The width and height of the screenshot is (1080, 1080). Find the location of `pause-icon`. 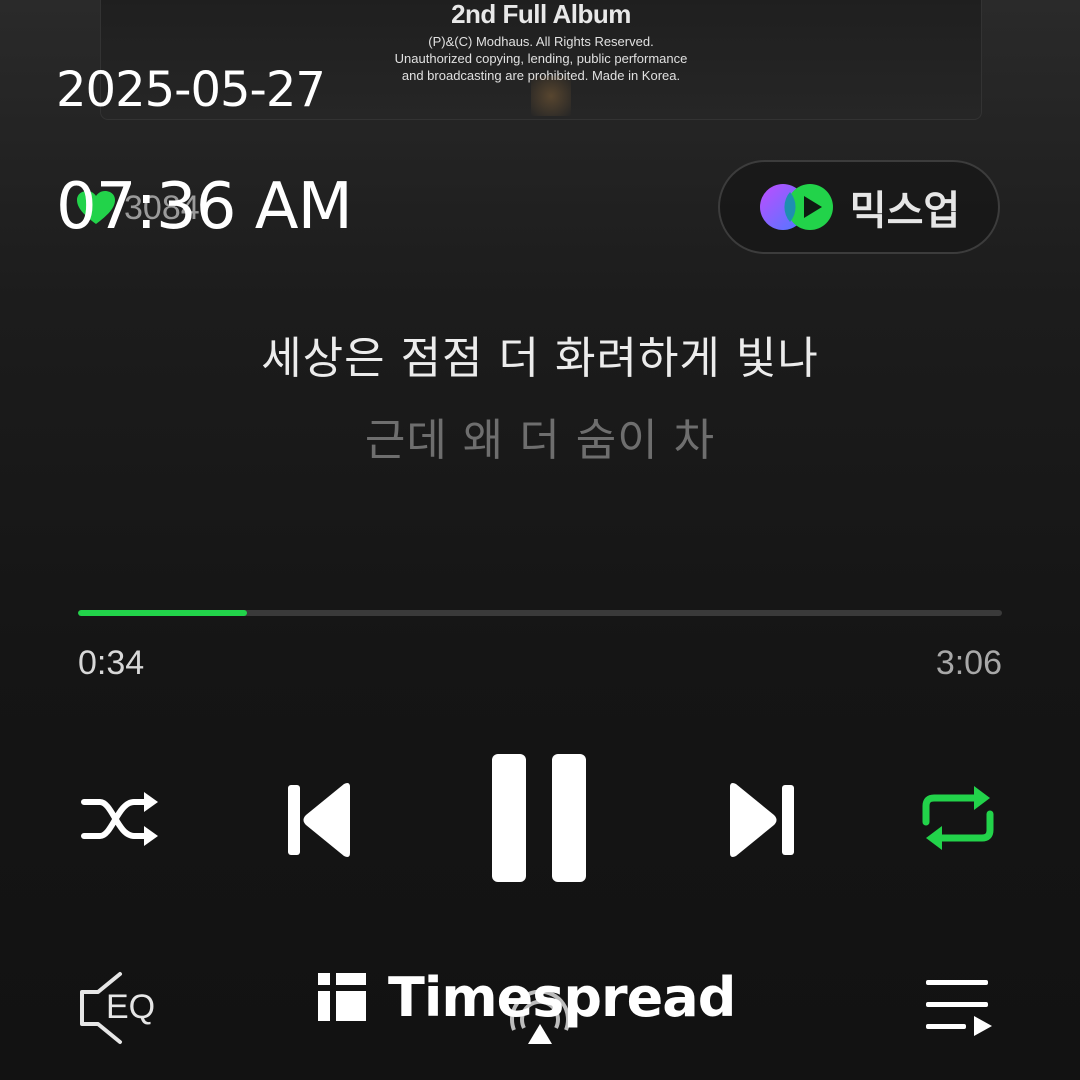

pause-icon is located at coordinates (539, 818).